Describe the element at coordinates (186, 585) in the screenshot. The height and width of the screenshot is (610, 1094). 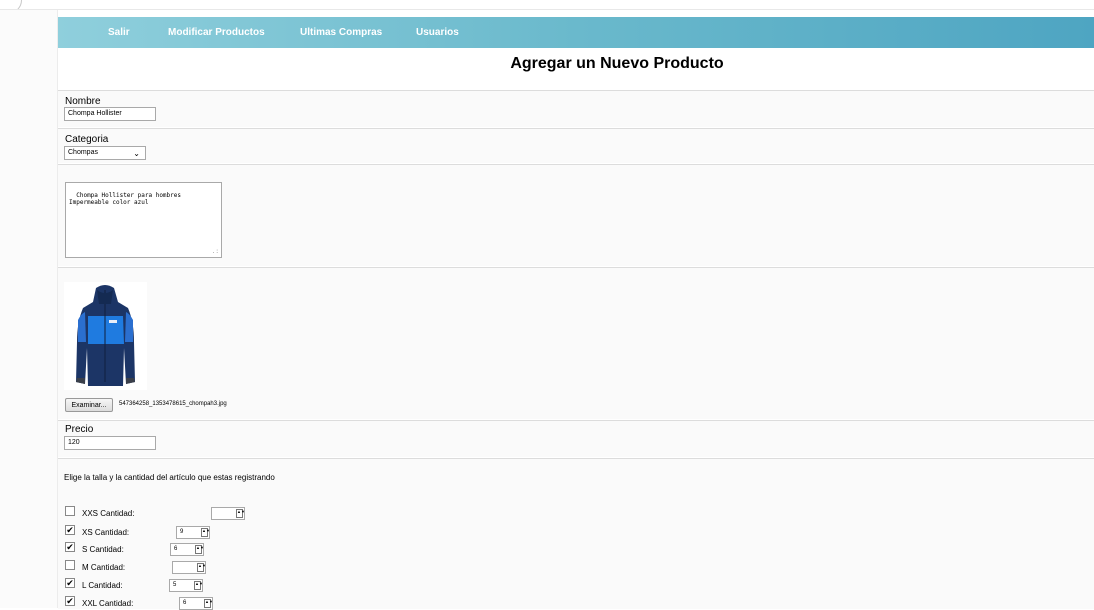
I see `qty-input-l: 5 ▲▼` at that location.